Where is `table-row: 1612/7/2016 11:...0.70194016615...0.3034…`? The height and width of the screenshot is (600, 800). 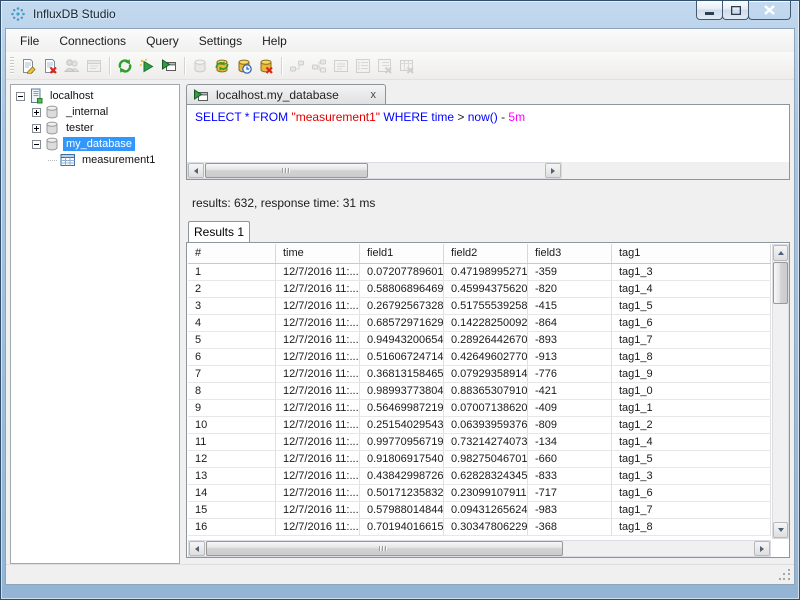
table-row: 1612/7/2016 11:...0.70194016615...0.3034… is located at coordinates (479, 527).